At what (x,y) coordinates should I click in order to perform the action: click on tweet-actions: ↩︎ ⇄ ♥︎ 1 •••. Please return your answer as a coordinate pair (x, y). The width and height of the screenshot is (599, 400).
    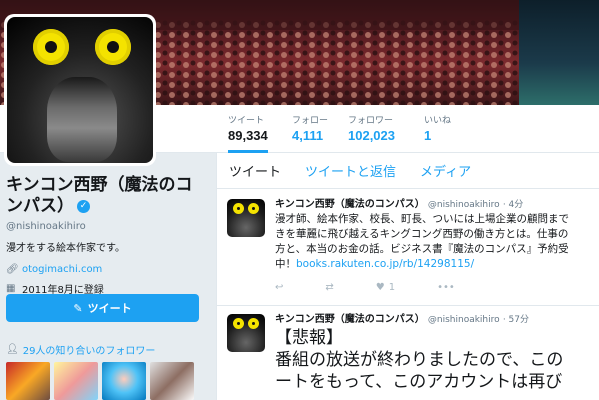
    Looking at the image, I should click on (437, 287).